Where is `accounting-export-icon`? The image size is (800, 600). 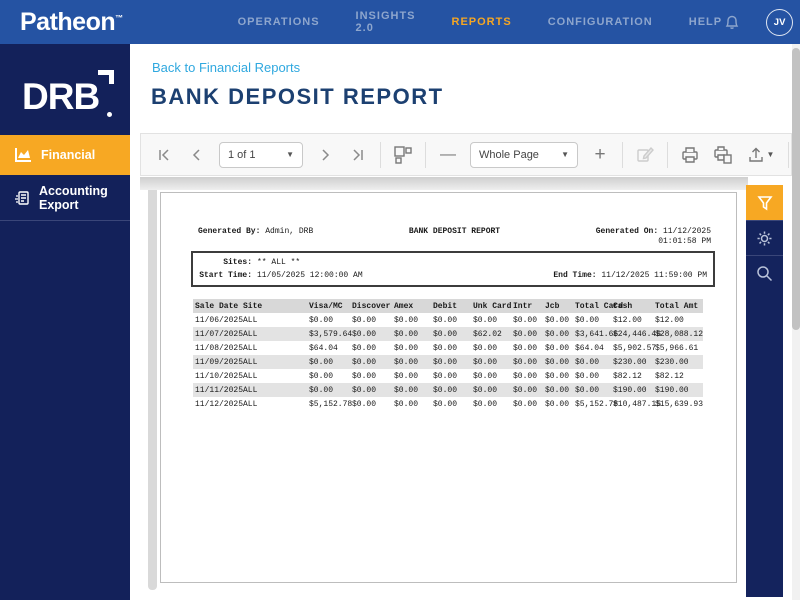 accounting-export-icon is located at coordinates (22, 198).